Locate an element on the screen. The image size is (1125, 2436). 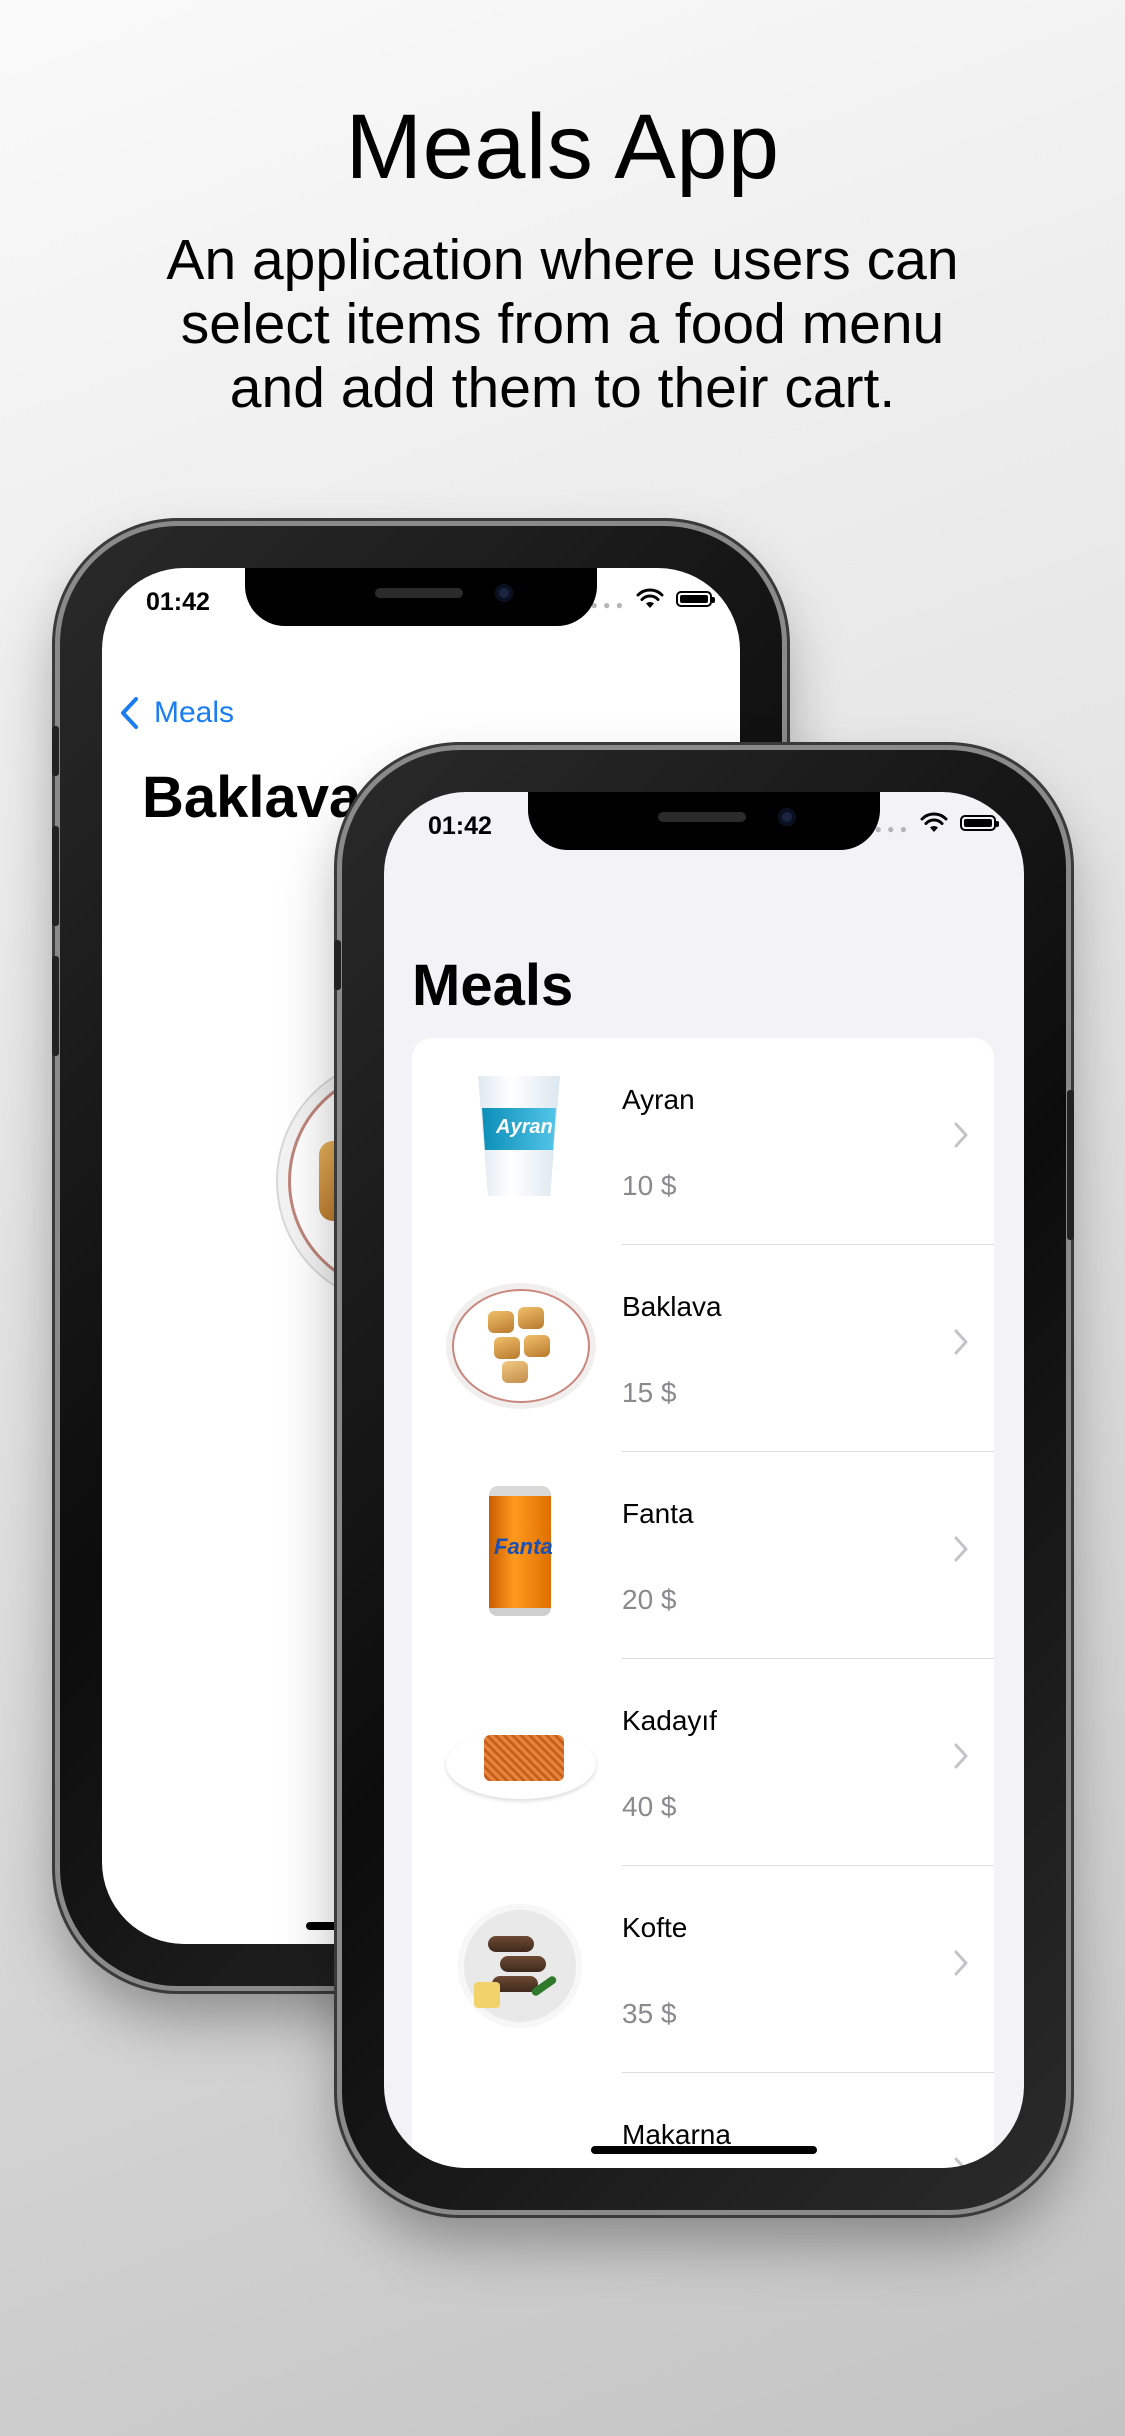
list-item: Ayran Ayran 10 $ is located at coordinates (703, 1141).